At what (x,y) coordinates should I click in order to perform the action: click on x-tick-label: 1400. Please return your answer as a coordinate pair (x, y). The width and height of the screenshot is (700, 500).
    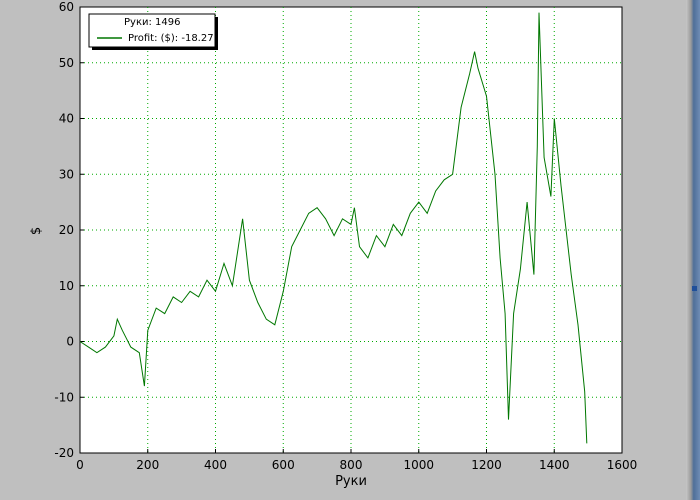
    Looking at the image, I should click on (554, 465).